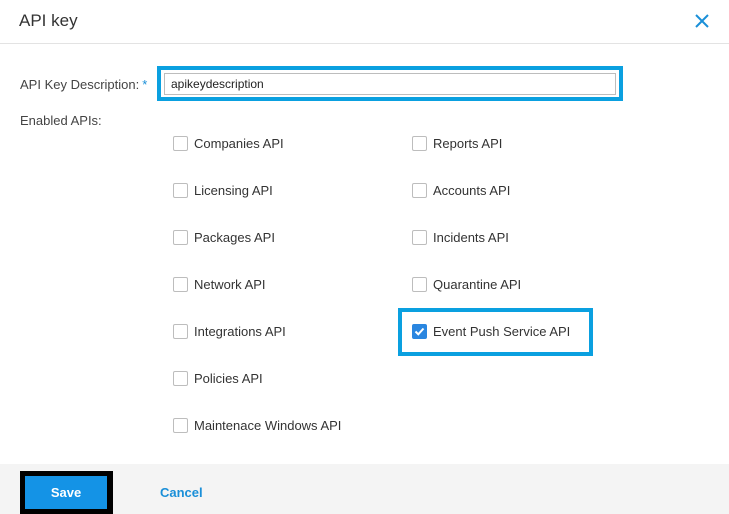  What do you see at coordinates (230, 284) in the screenshot?
I see `api-option-label: Network API` at bounding box center [230, 284].